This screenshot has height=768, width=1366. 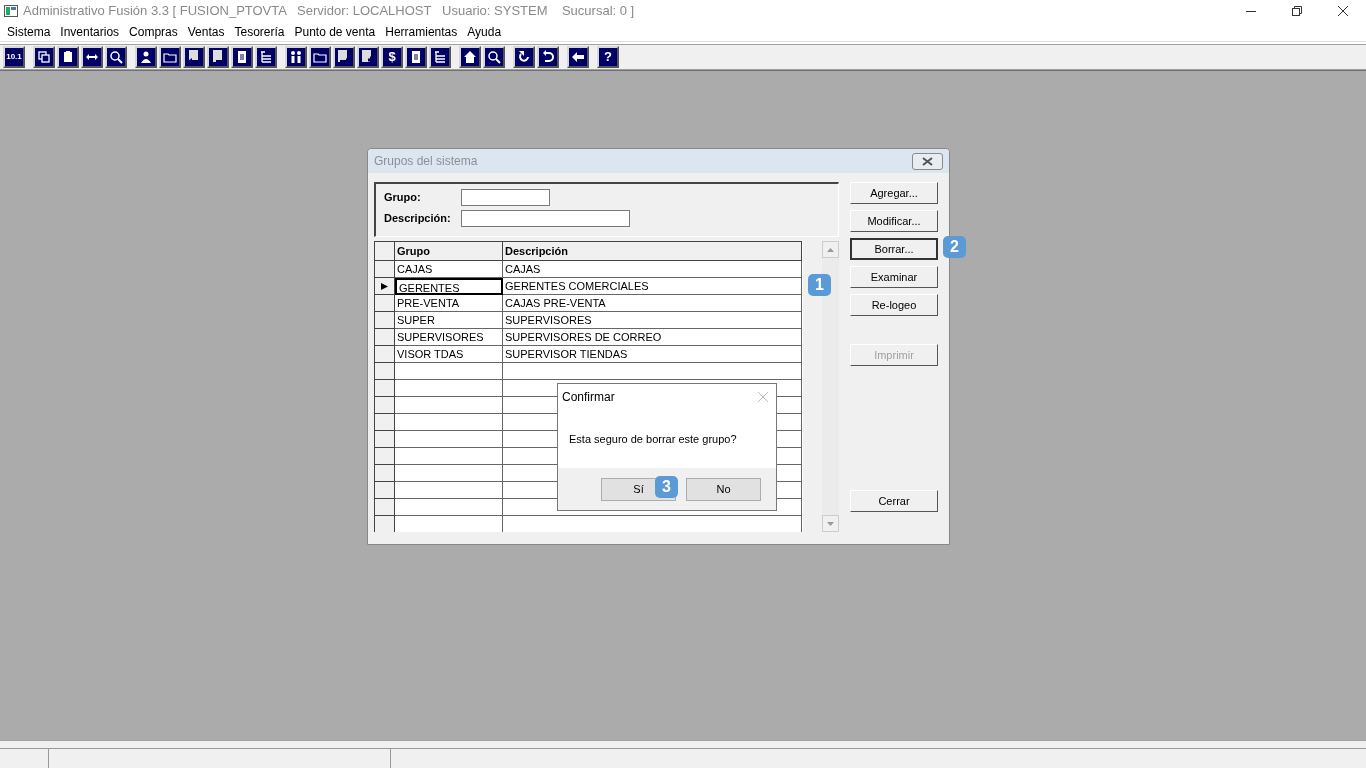 What do you see at coordinates (329, 11) in the screenshot?
I see `window-title: Administrativo Fusión 3.3 [ FUSION_PTOVTA Servidor: LOCALHOST Usuario: SYSTEM Sucursal: 0 ]` at bounding box center [329, 11].